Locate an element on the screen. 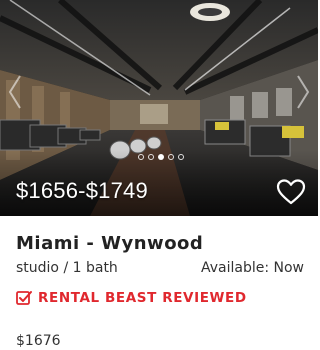 This screenshot has width=320, height=350. photo-pagination is located at coordinates (161, 157).